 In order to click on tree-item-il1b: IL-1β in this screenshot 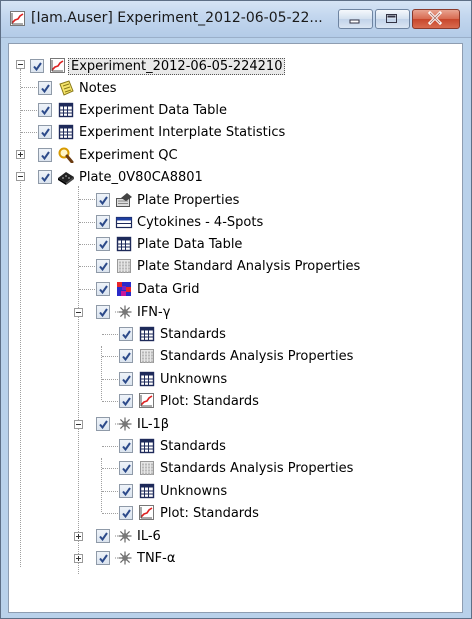, I will do `click(132, 424)`.